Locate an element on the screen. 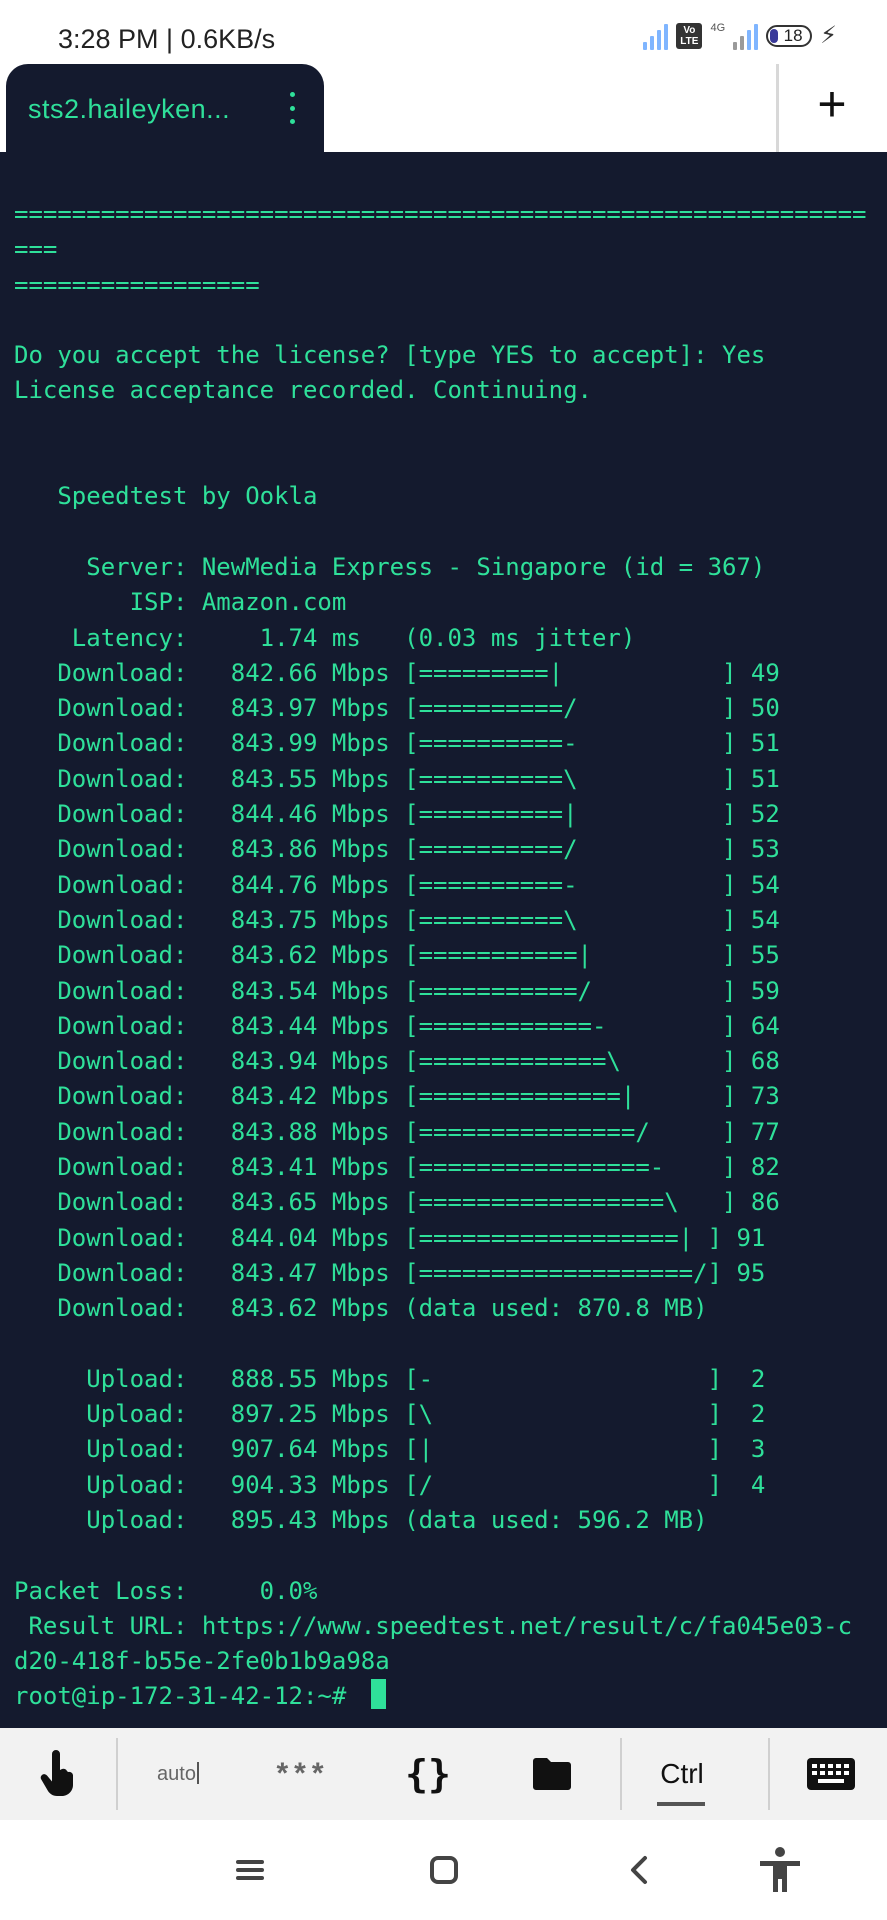 Image resolution: width=887 pixels, height=1920 pixels. terminal-line: === is located at coordinates (36, 249).